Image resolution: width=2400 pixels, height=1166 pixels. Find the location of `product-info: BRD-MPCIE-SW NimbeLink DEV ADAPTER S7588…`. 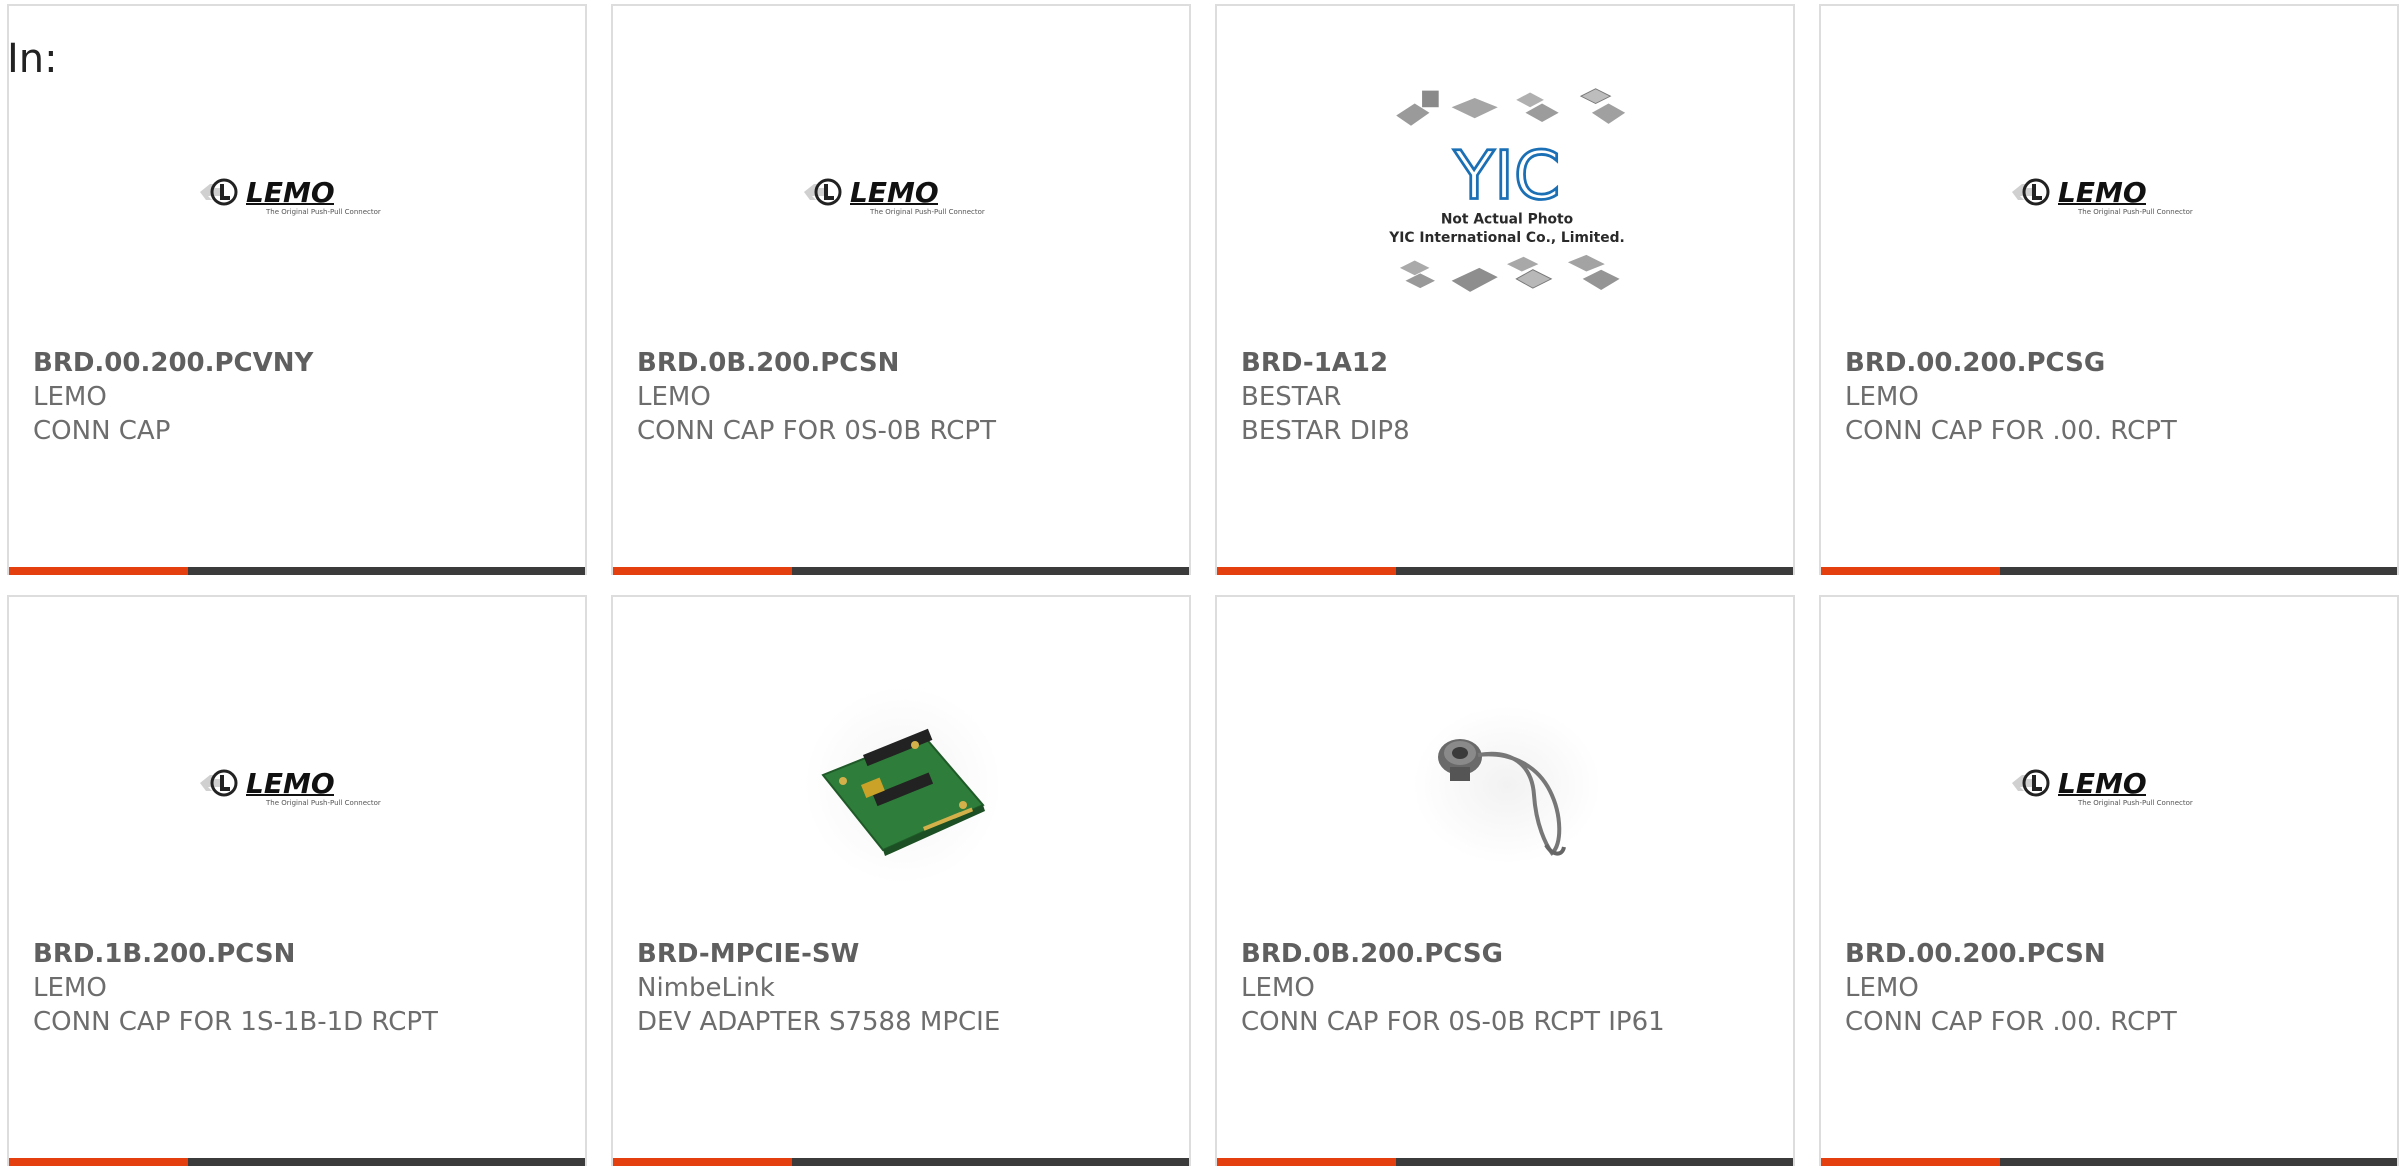

product-info: BRD-MPCIE-SW NimbeLink DEV ADAPTER S7588… is located at coordinates (903, 988).